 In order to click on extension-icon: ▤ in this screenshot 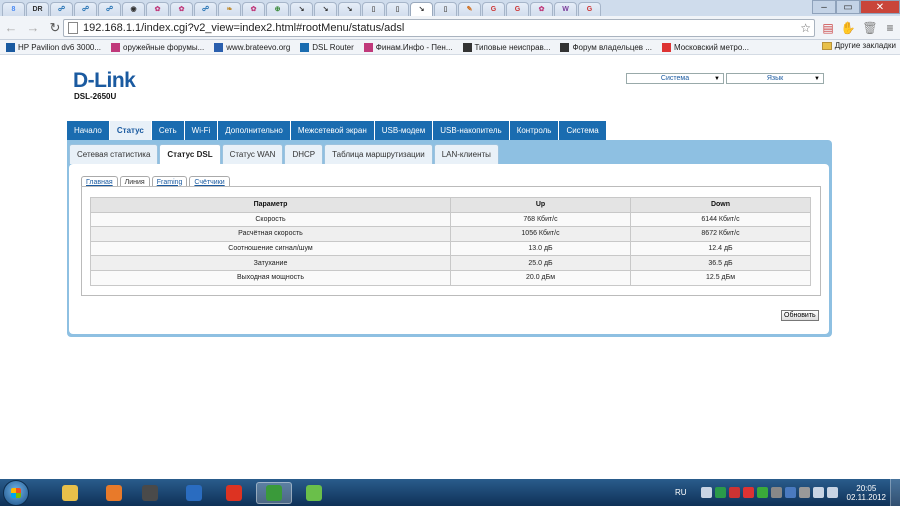, I will do `click(828, 28)`.